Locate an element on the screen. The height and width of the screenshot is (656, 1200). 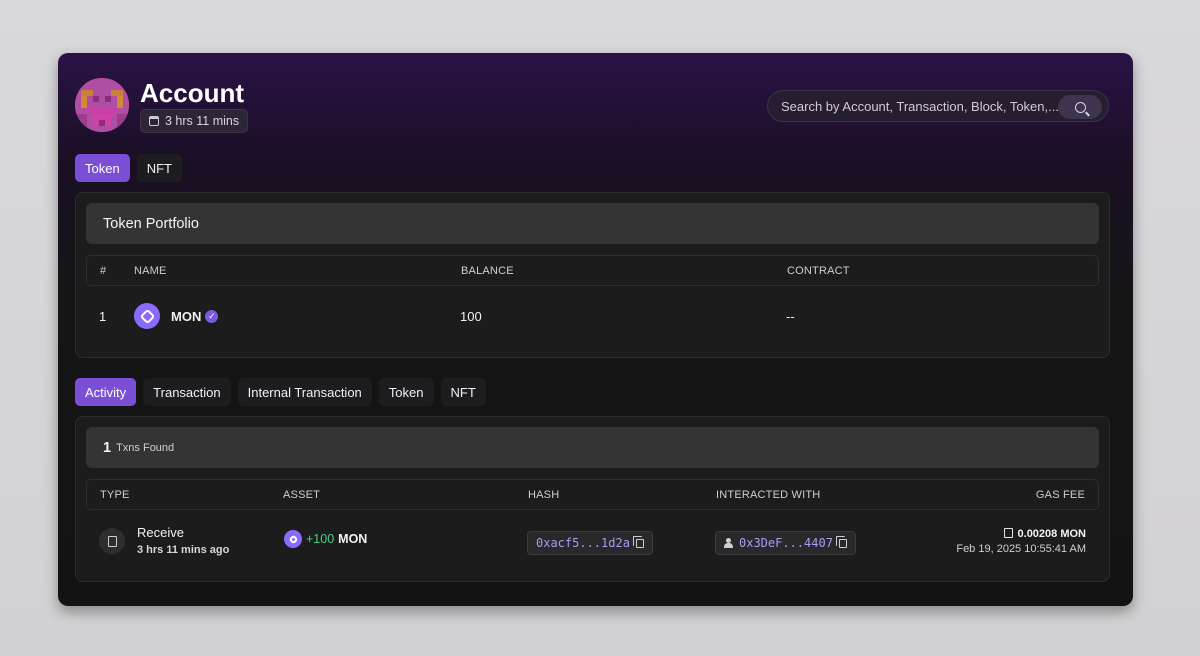
page-title: Account is located at coordinates (192, 93).